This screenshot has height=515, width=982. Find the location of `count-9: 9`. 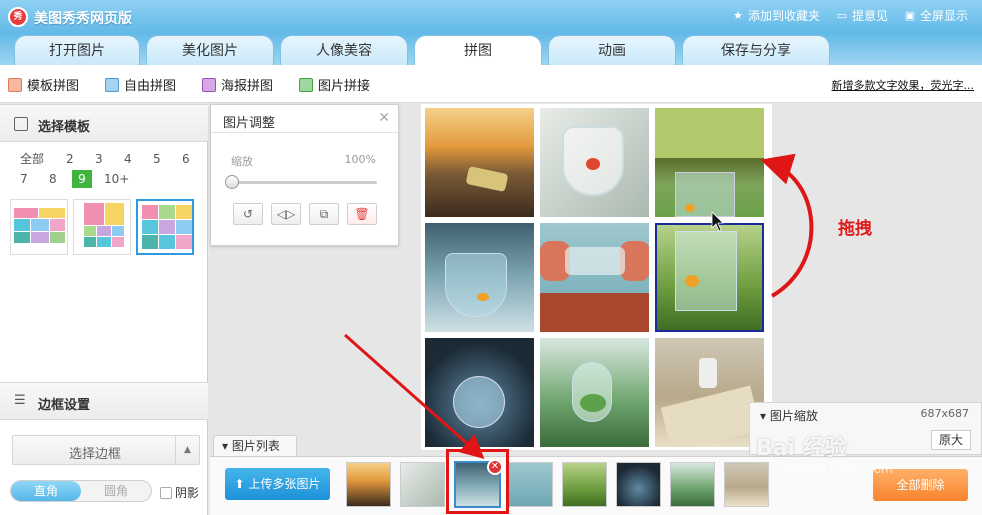

count-9: 9 is located at coordinates (82, 179).